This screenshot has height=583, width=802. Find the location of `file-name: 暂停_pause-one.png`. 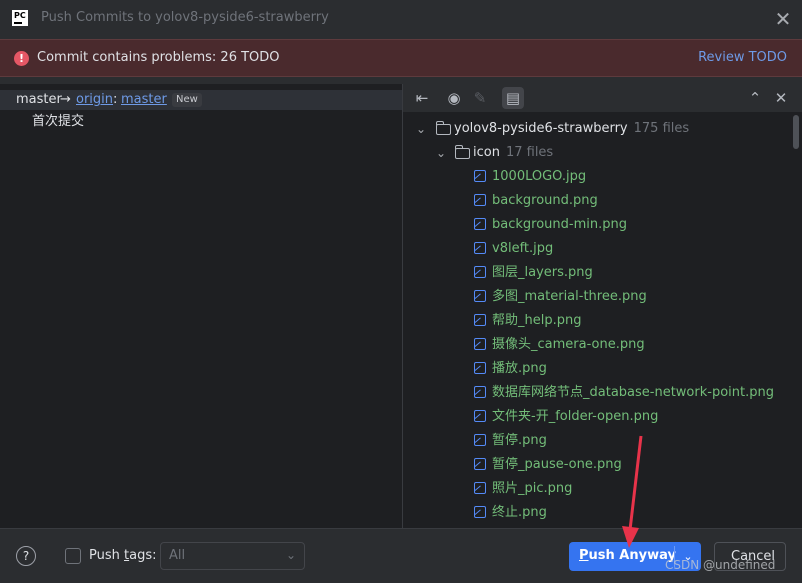

file-name: 暂停_pause-one.png is located at coordinates (557, 464).